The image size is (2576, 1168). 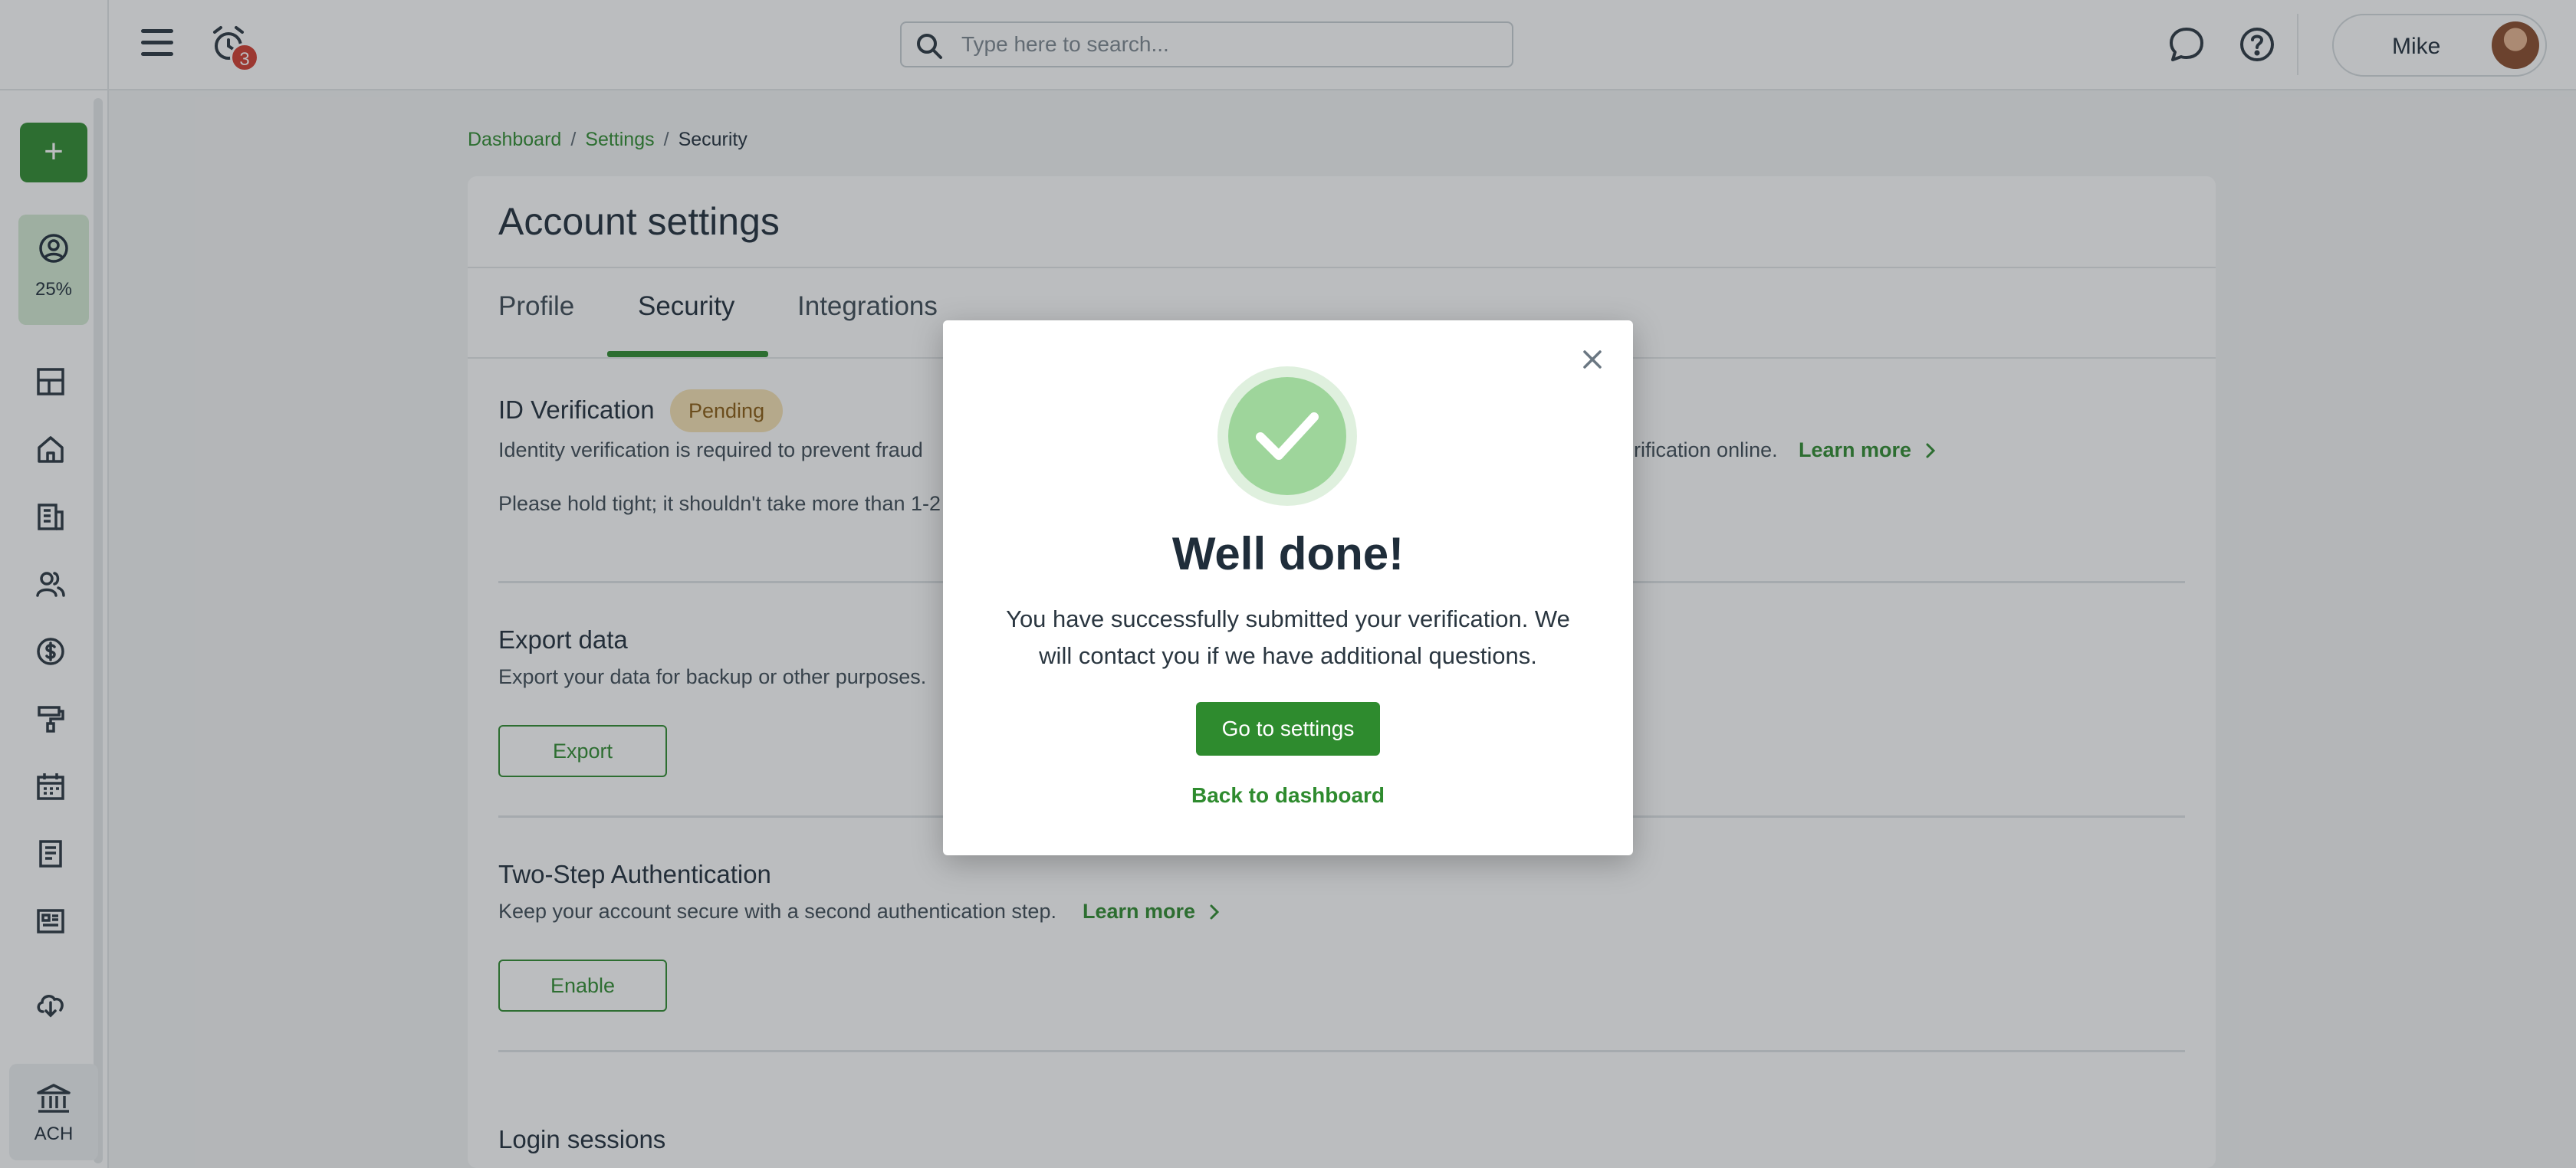 I want to click on modal-title: Well done!, so click(x=1288, y=553).